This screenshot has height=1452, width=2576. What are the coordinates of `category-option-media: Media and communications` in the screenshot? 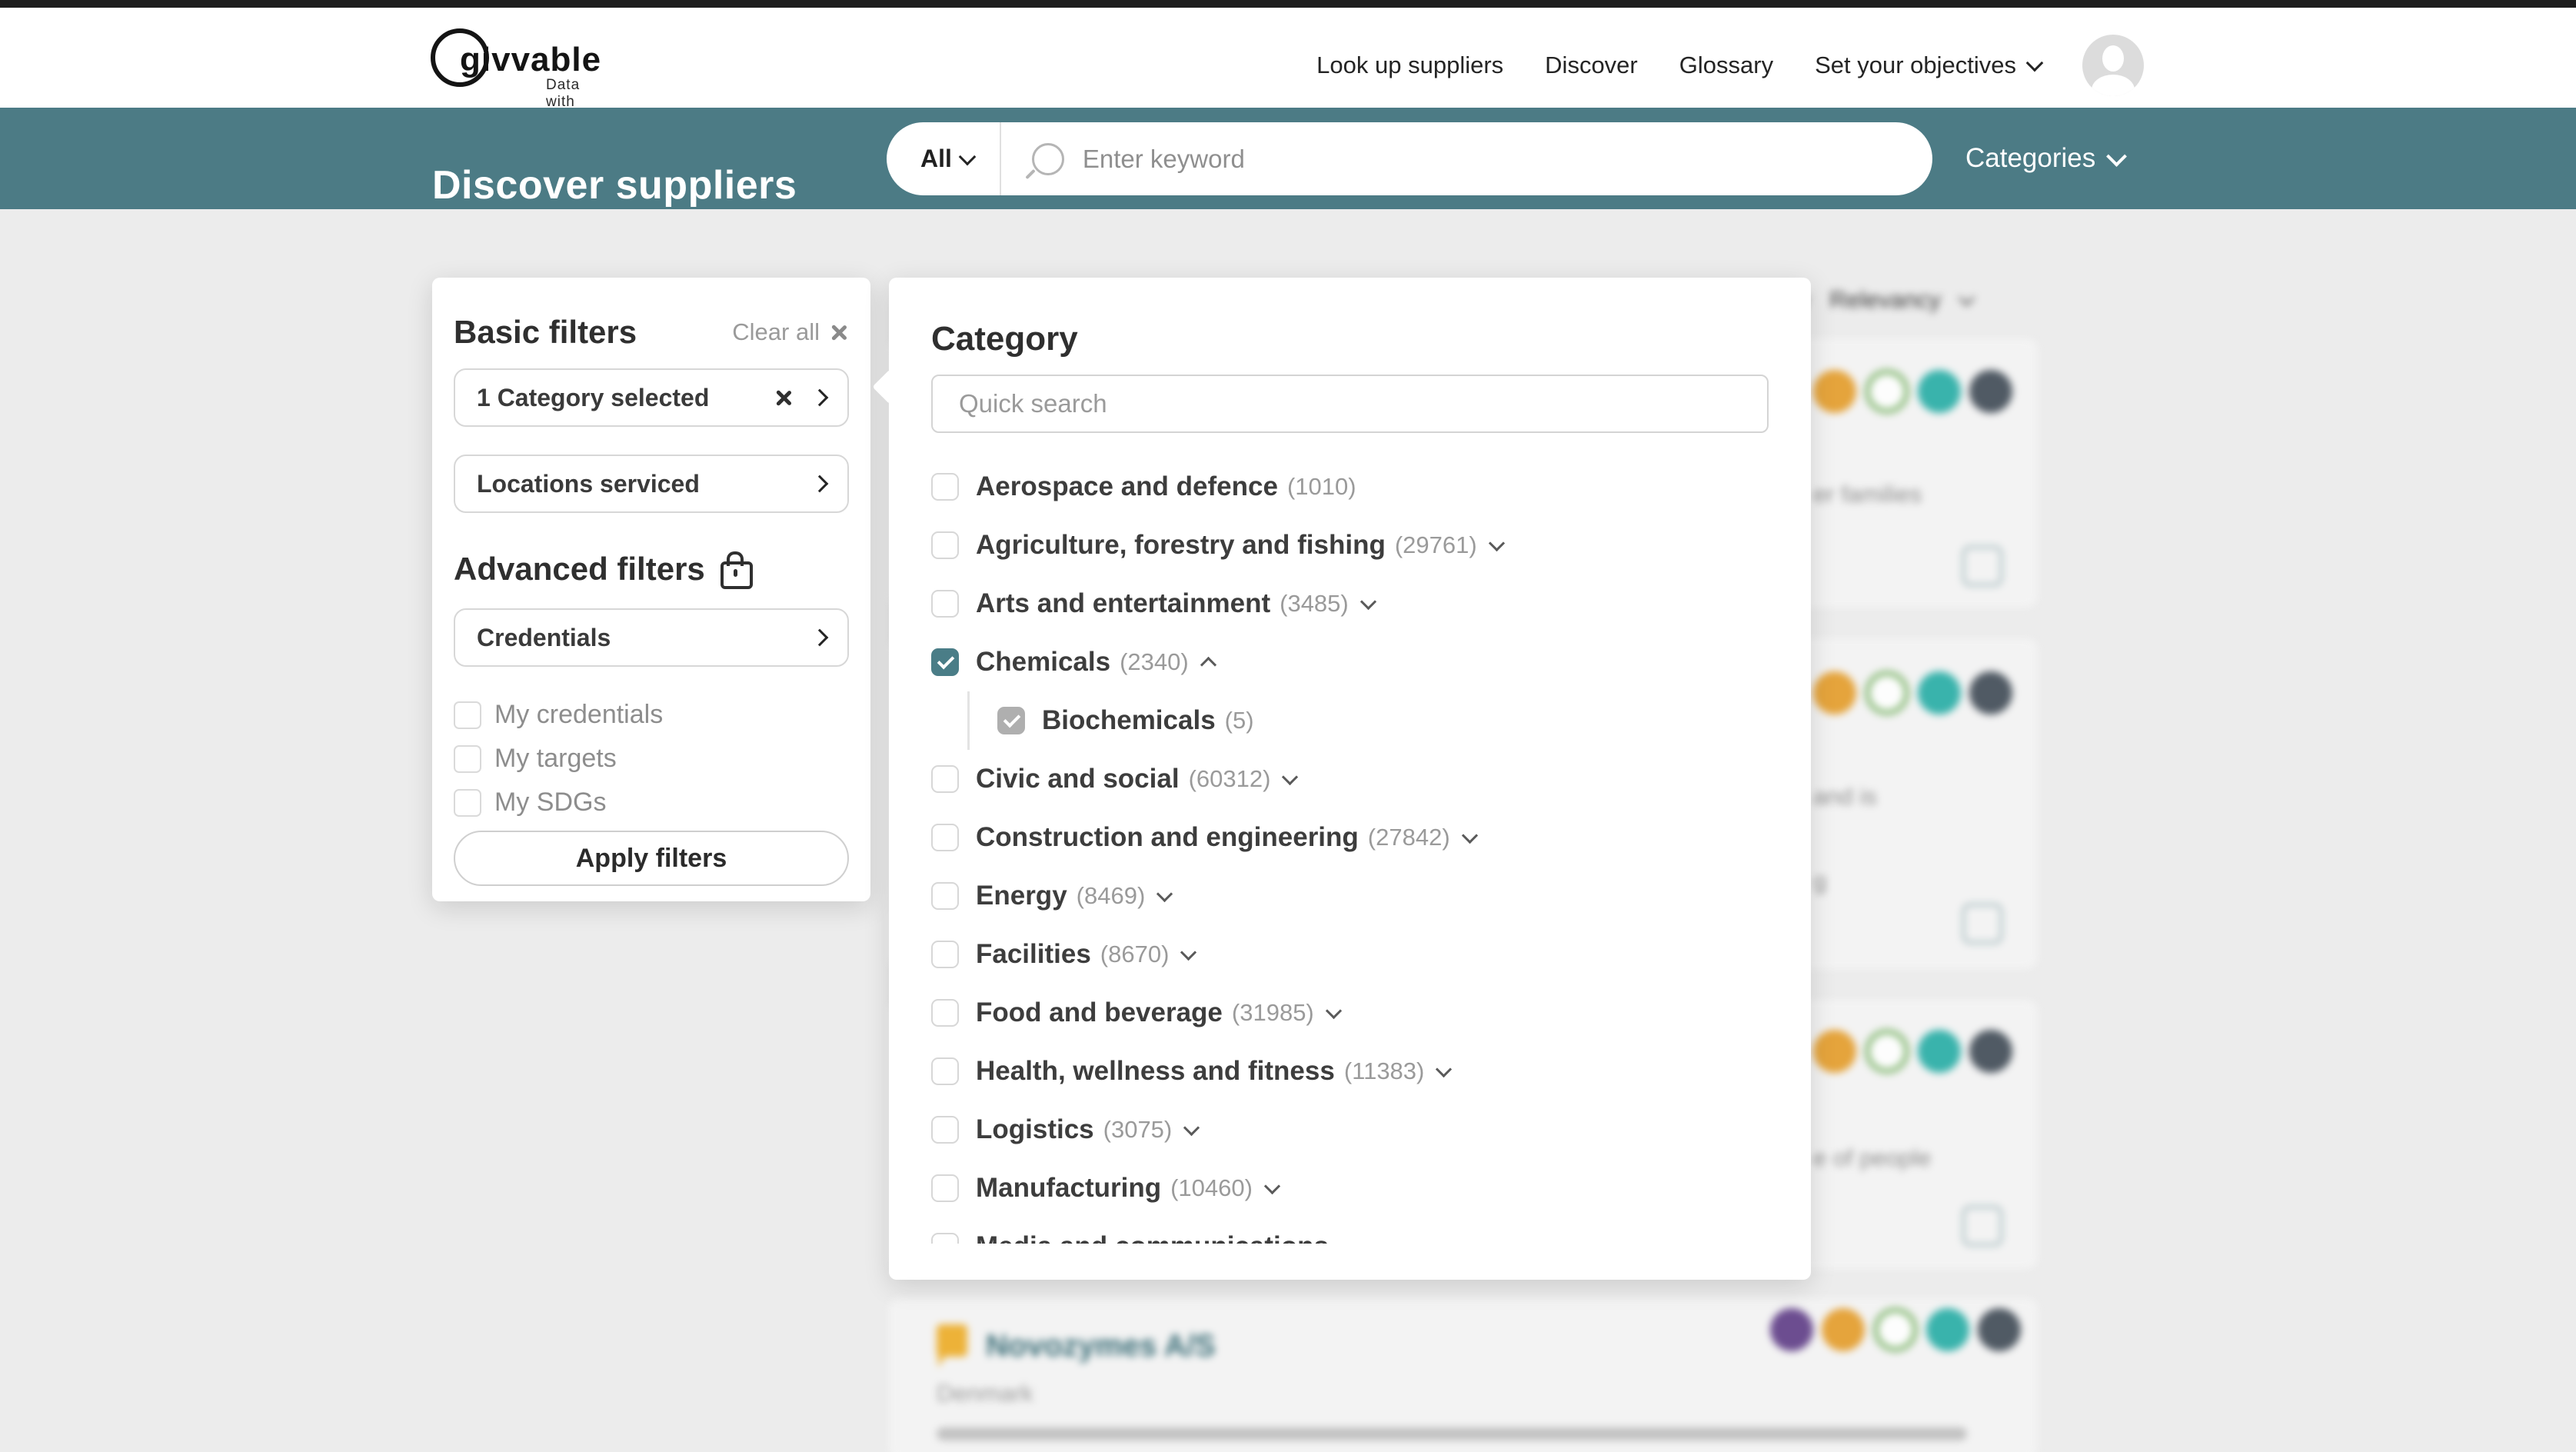 It's located at (1350, 1230).